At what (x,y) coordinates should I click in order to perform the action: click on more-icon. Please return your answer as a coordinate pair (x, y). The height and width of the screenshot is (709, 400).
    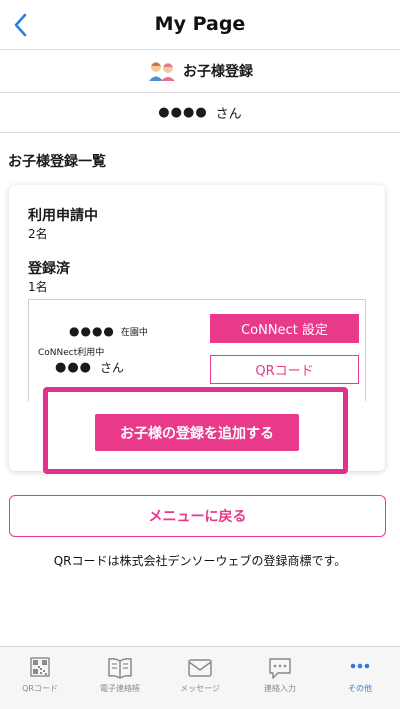
    Looking at the image, I should click on (360, 666).